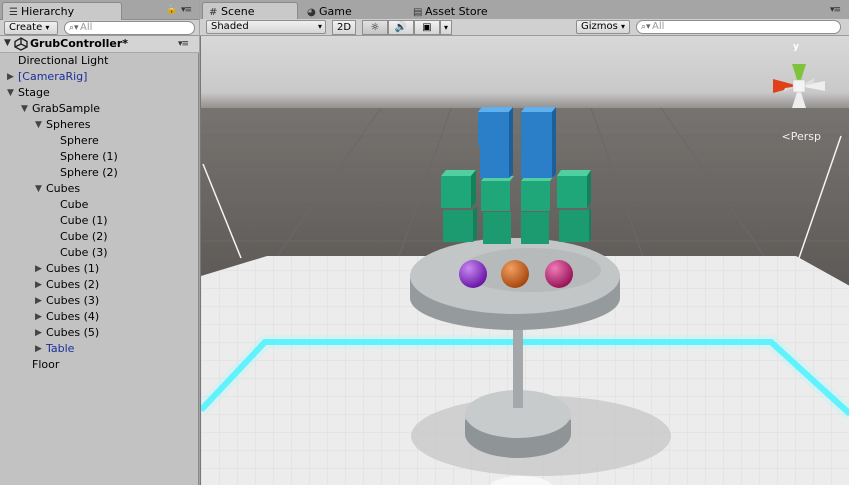  I want to click on gizmos-dropdown: Gizmos ▾, so click(603, 27).